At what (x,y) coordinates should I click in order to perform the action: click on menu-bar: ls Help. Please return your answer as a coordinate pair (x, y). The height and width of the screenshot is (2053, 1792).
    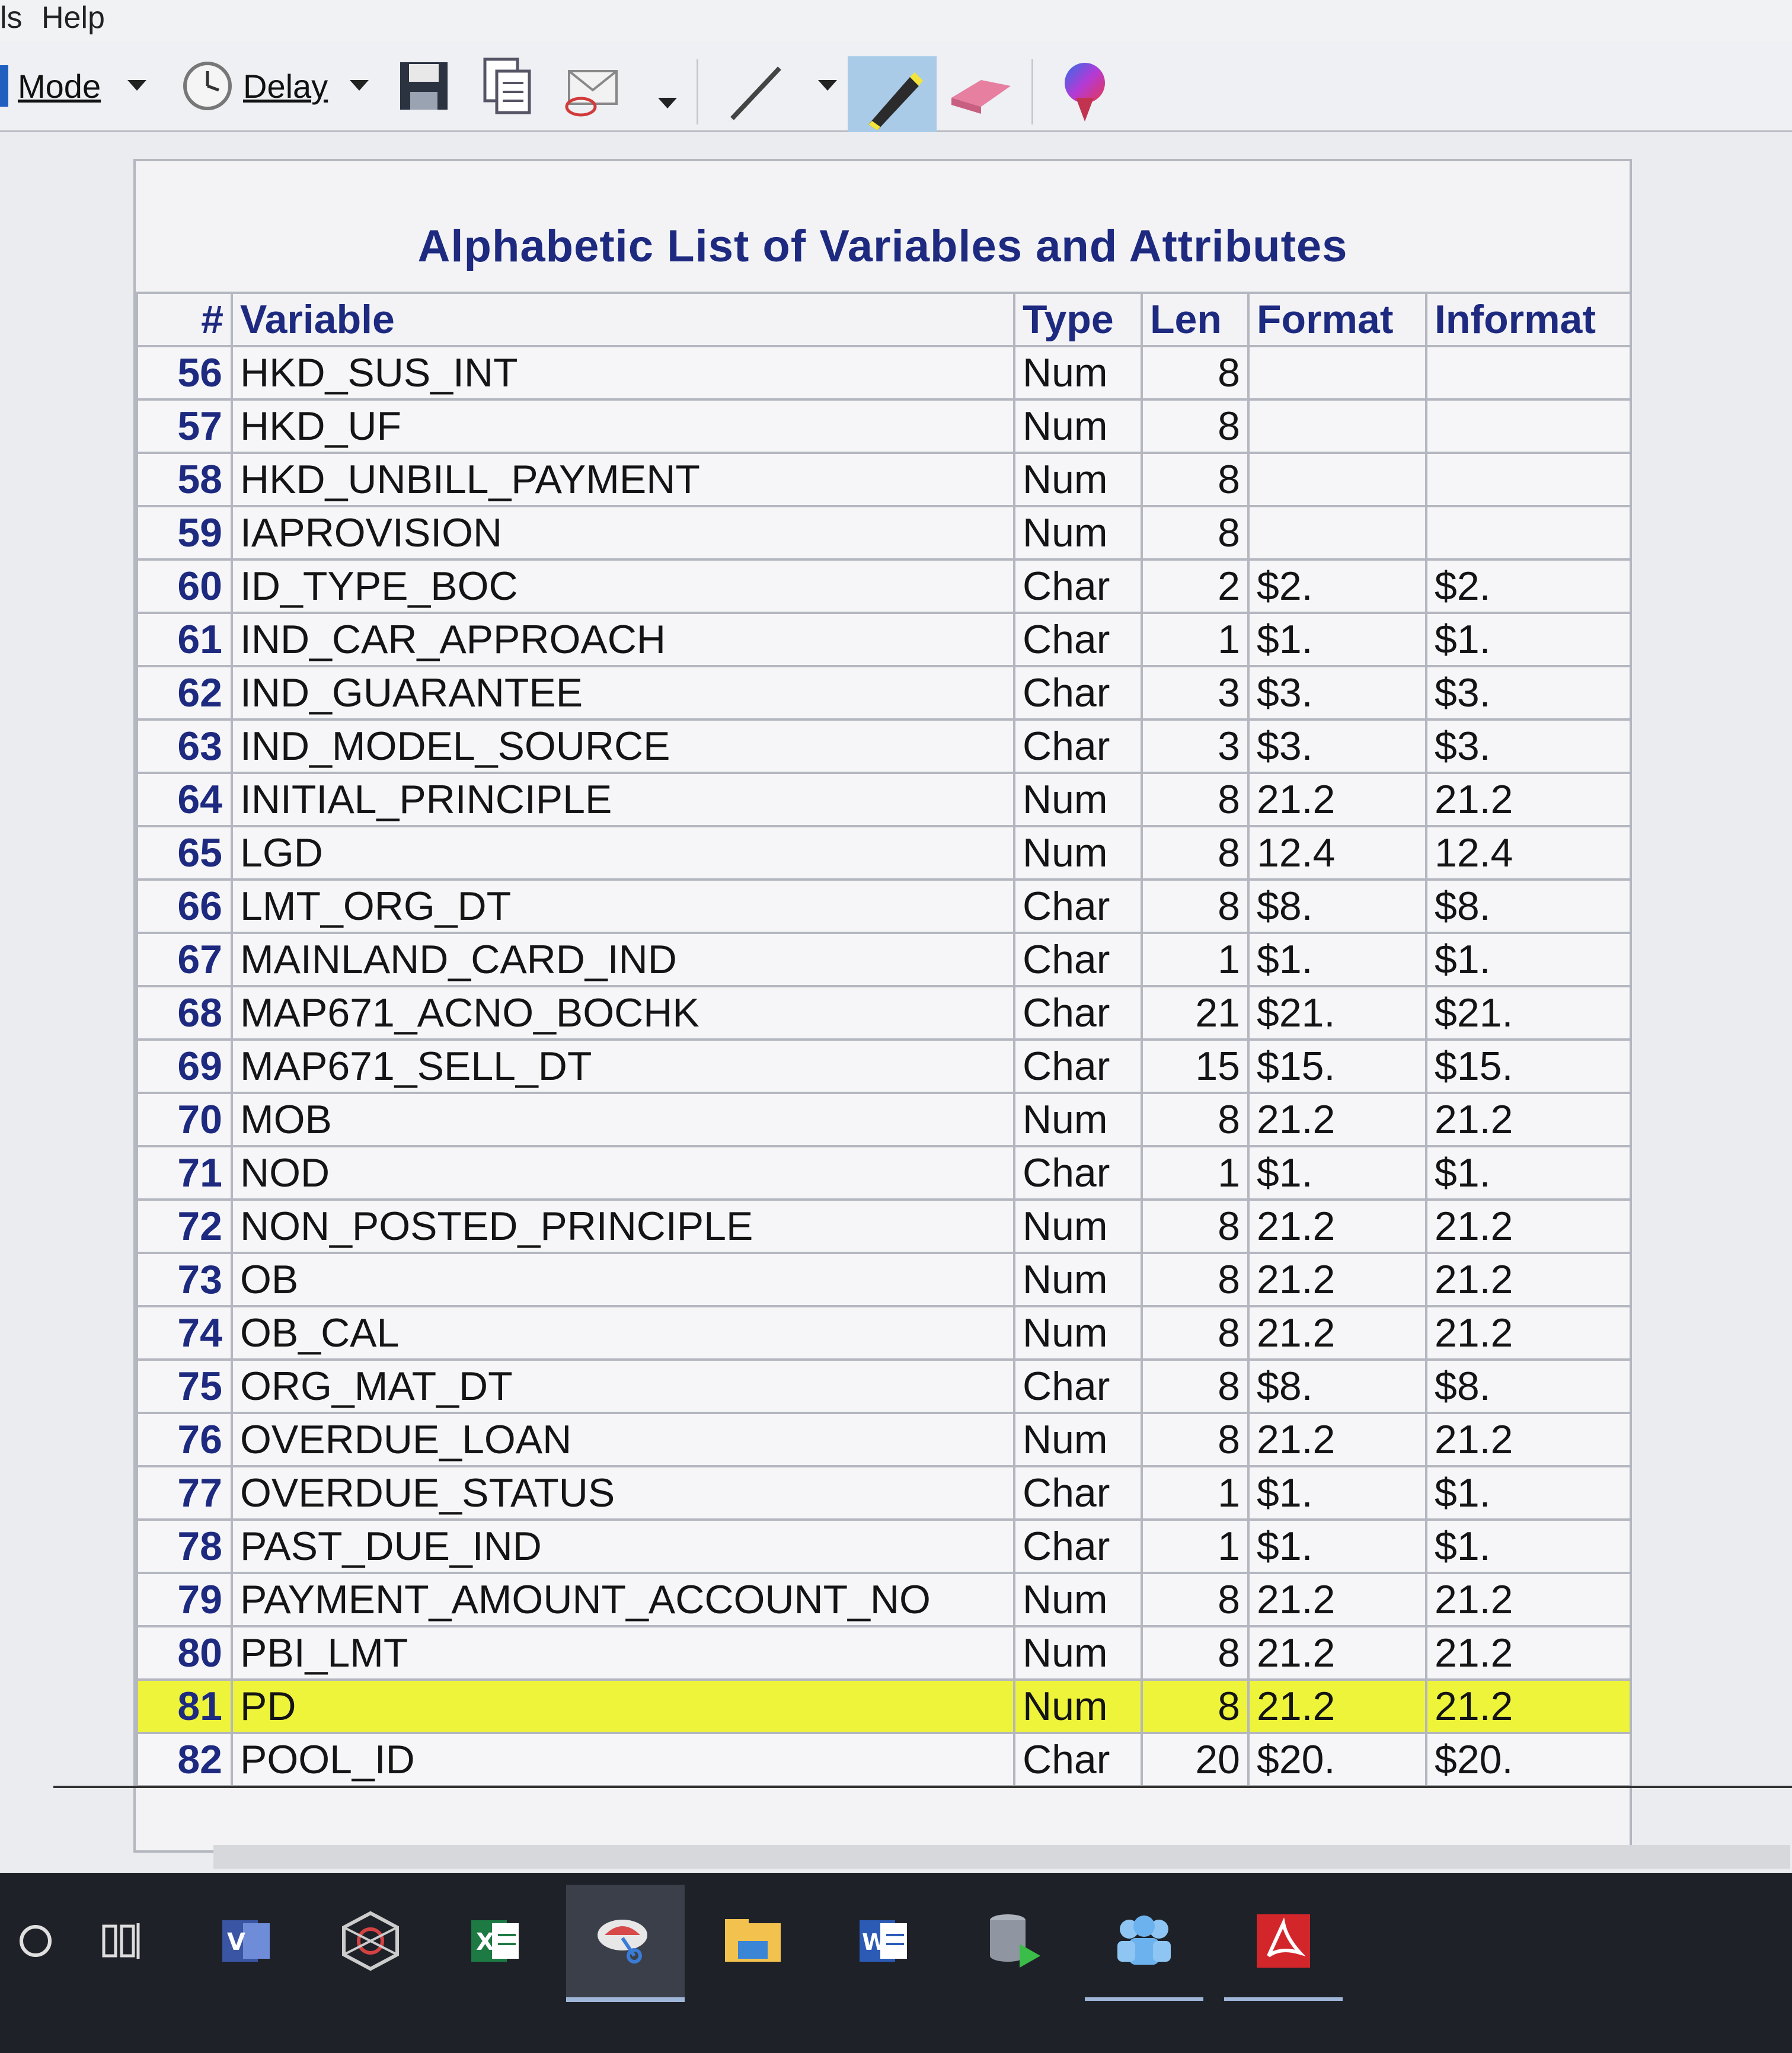
    Looking at the image, I should click on (896, 20).